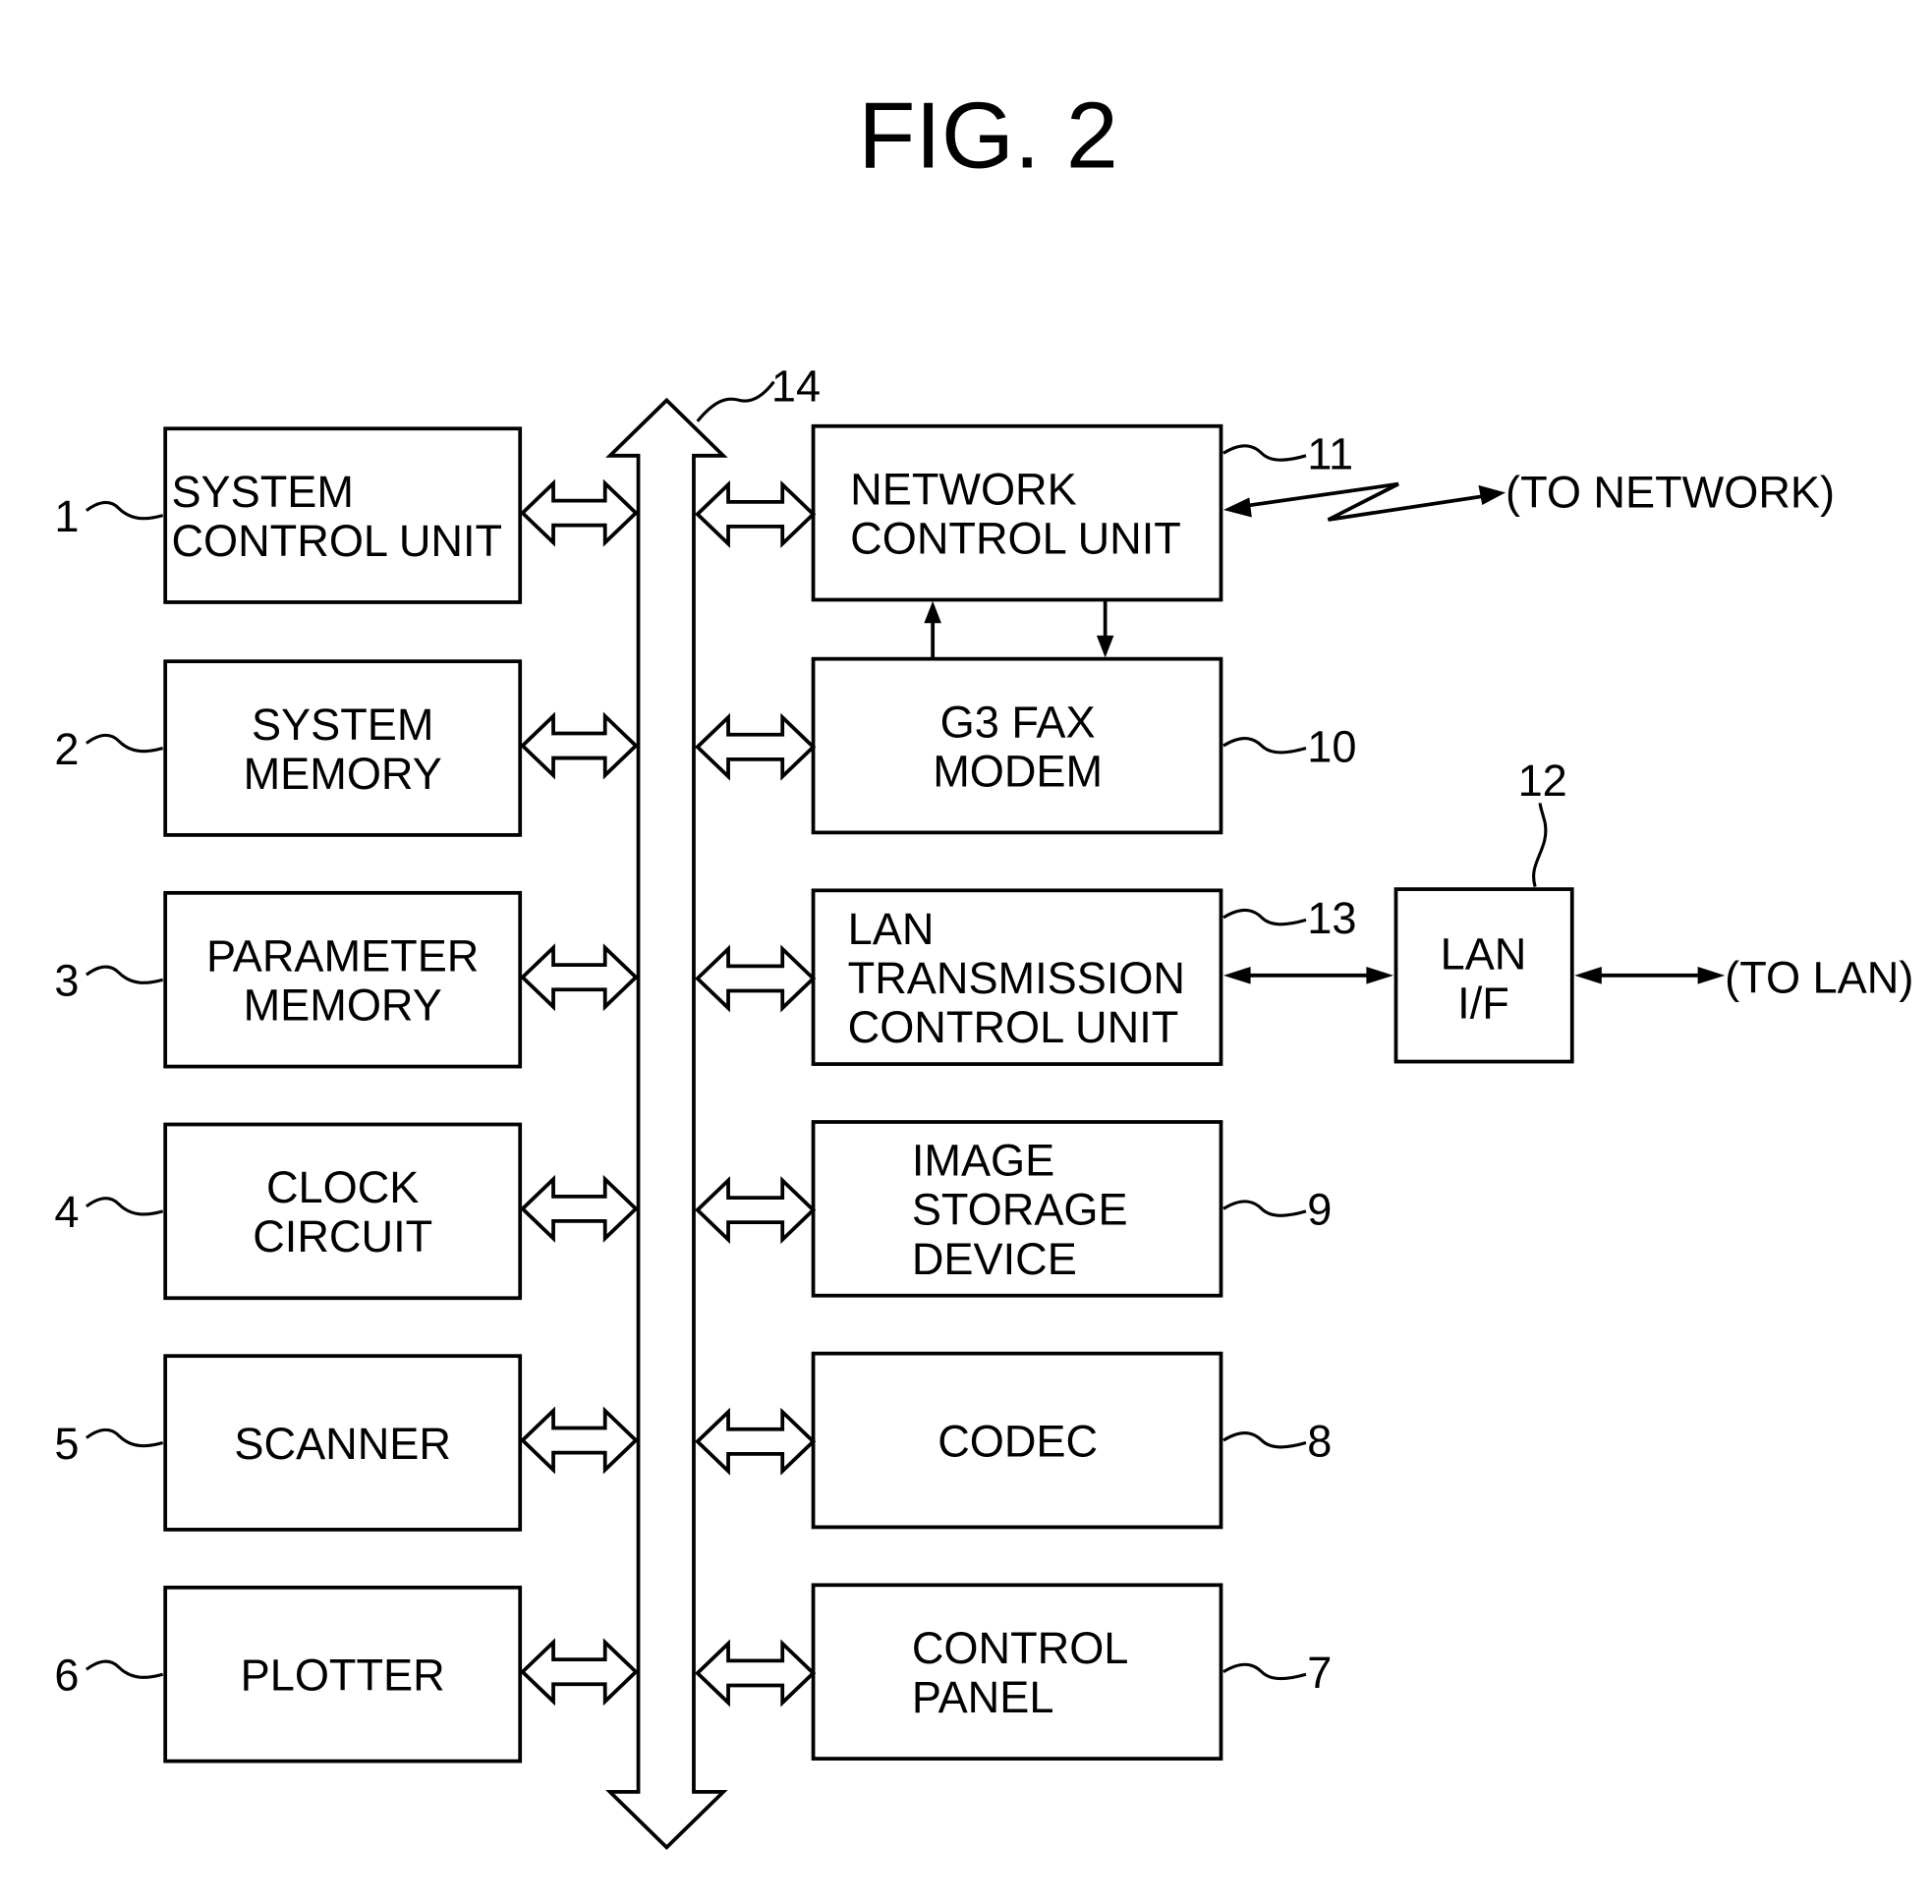  I want to click on block-ref-number: 3, so click(66, 981).